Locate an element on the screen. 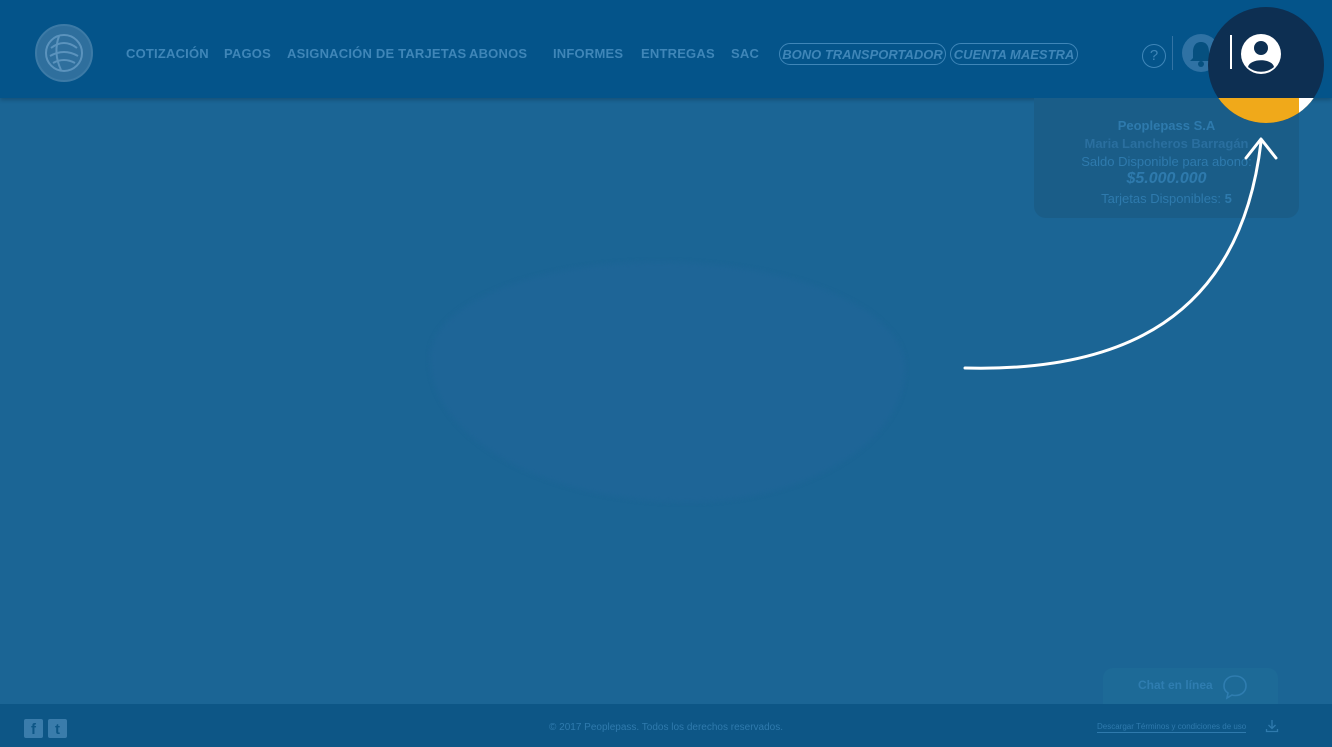  tarjetas-disponibles: Tarjetas Disponibles: 5 is located at coordinates (1166, 198).